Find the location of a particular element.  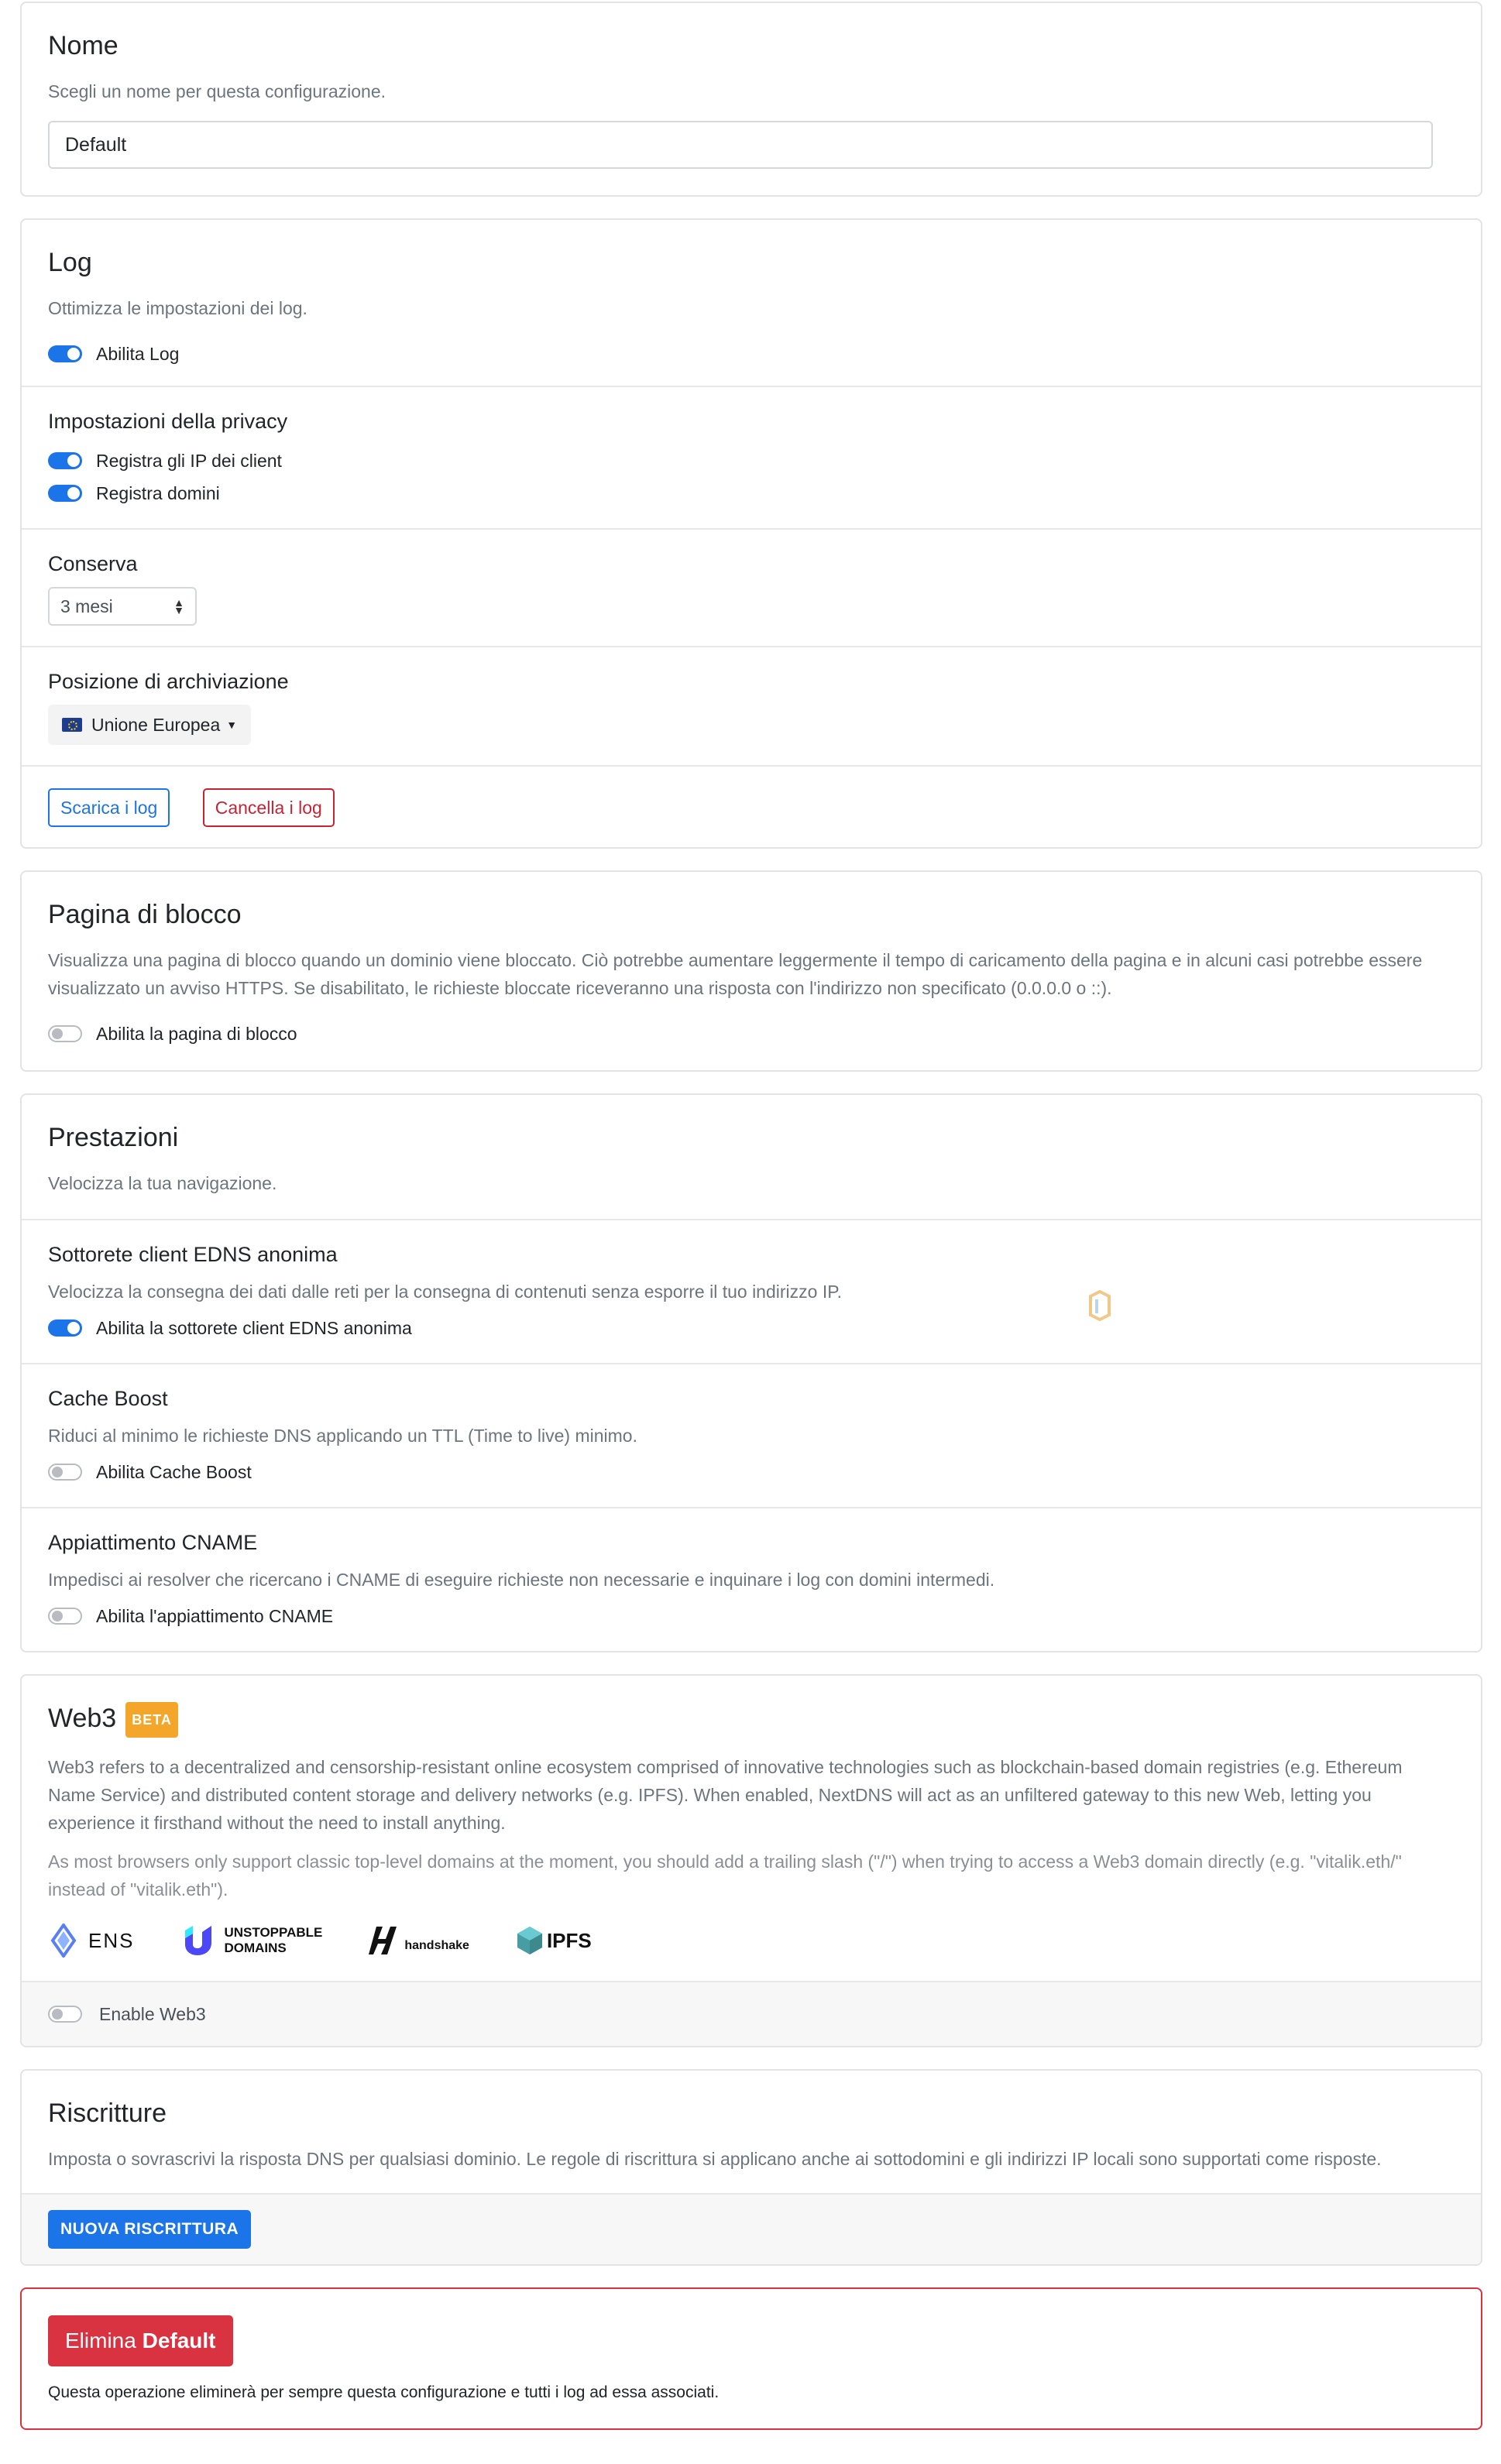

cache-boost-label: Abilita Cache Boost is located at coordinates (174, 1471).